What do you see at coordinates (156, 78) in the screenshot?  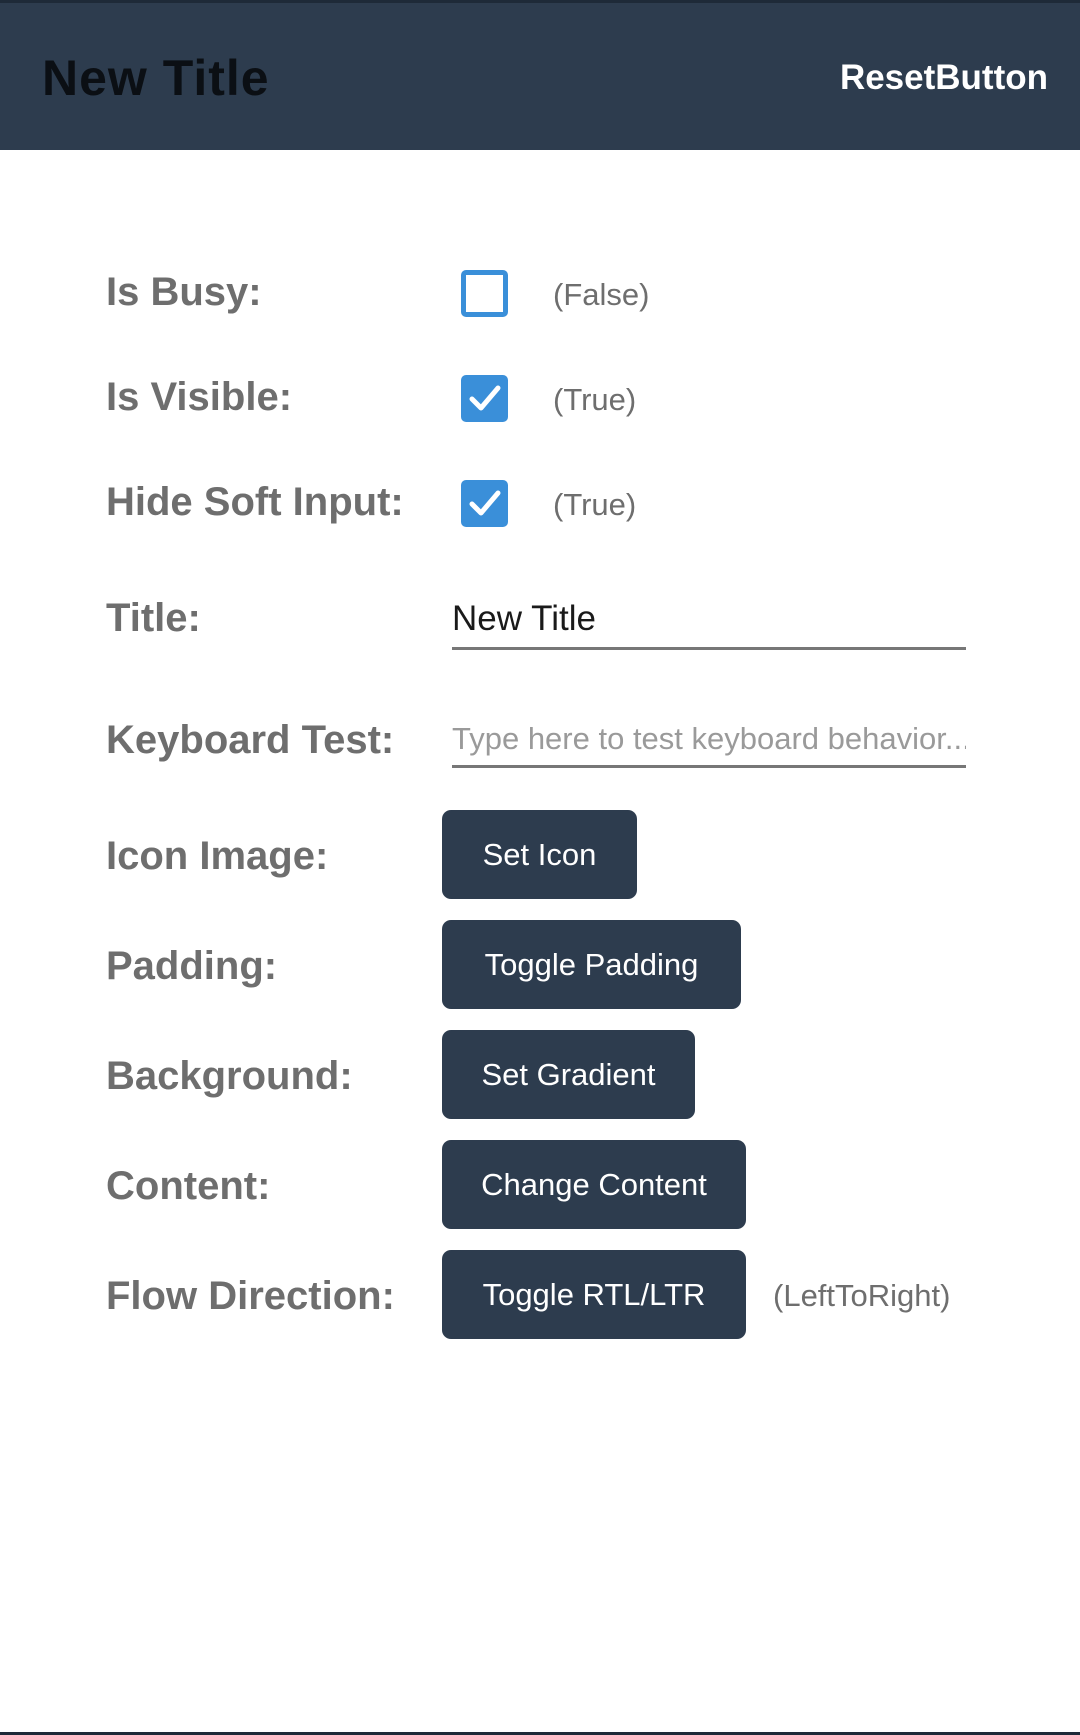 I see `page-title: New Title` at bounding box center [156, 78].